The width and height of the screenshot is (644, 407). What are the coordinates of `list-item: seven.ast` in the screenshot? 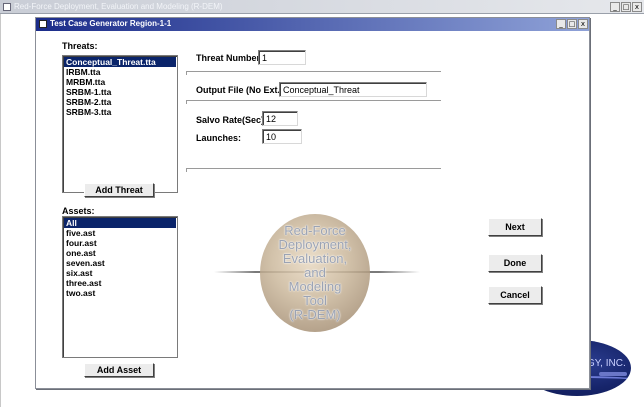 It's located at (120, 263).